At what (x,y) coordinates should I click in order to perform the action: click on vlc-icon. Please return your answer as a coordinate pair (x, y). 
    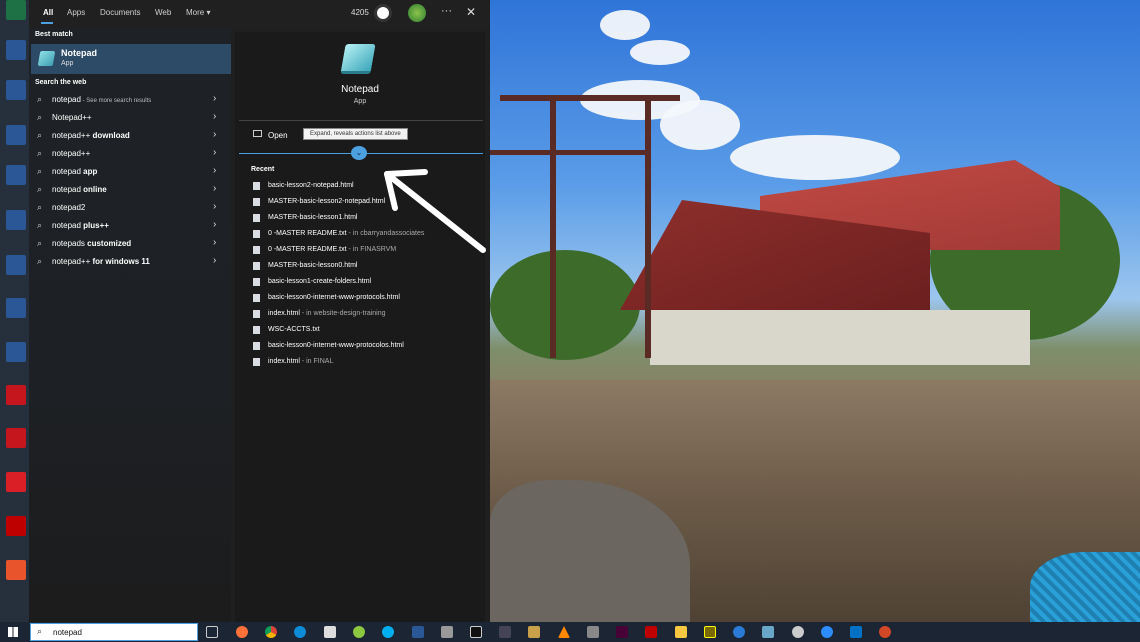
    Looking at the image, I should click on (564, 632).